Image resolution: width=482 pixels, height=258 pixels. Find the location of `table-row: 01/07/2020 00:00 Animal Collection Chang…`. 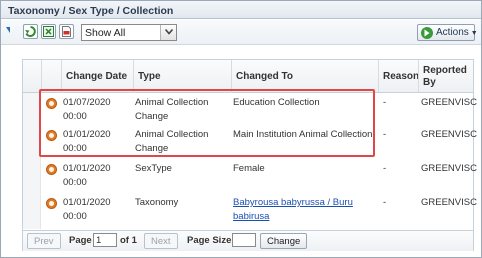

table-row: 01/07/2020 00:00 Animal Collection Chang… is located at coordinates (250, 109).